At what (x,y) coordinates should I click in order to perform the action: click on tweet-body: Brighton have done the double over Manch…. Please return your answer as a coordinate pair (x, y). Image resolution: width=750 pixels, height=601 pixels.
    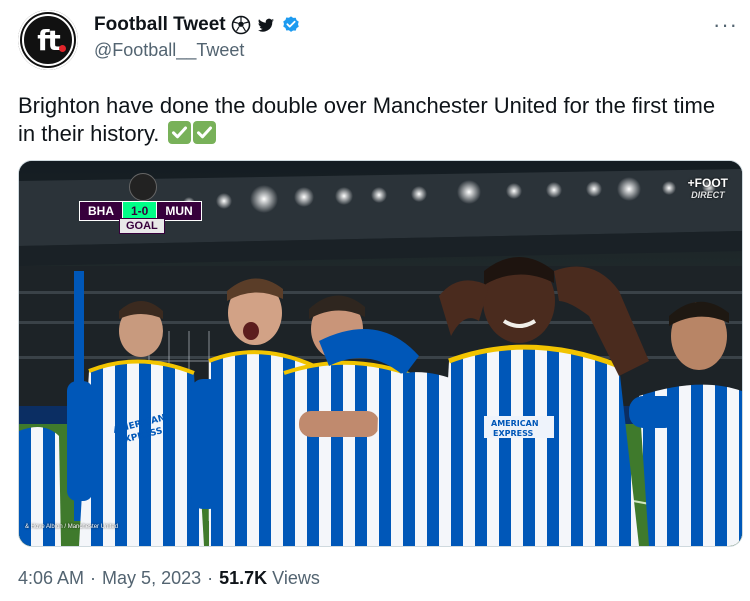
    Looking at the image, I should click on (370, 119).